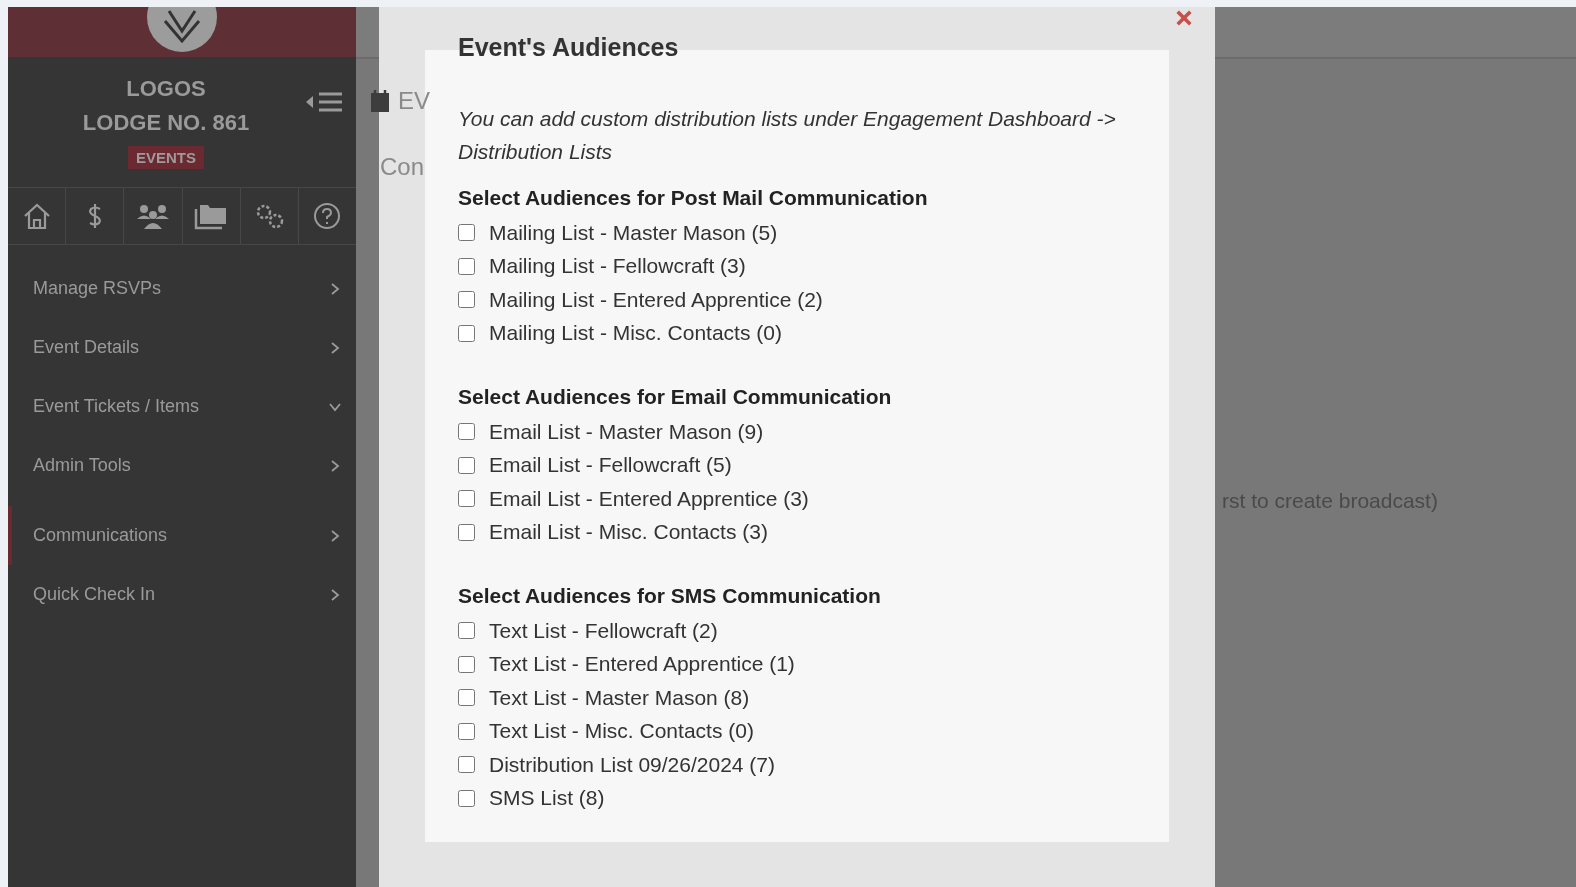 The width and height of the screenshot is (1576, 887). What do you see at coordinates (675, 397) in the screenshot?
I see `group-heading: Select Audiences for Email Communication` at bounding box center [675, 397].